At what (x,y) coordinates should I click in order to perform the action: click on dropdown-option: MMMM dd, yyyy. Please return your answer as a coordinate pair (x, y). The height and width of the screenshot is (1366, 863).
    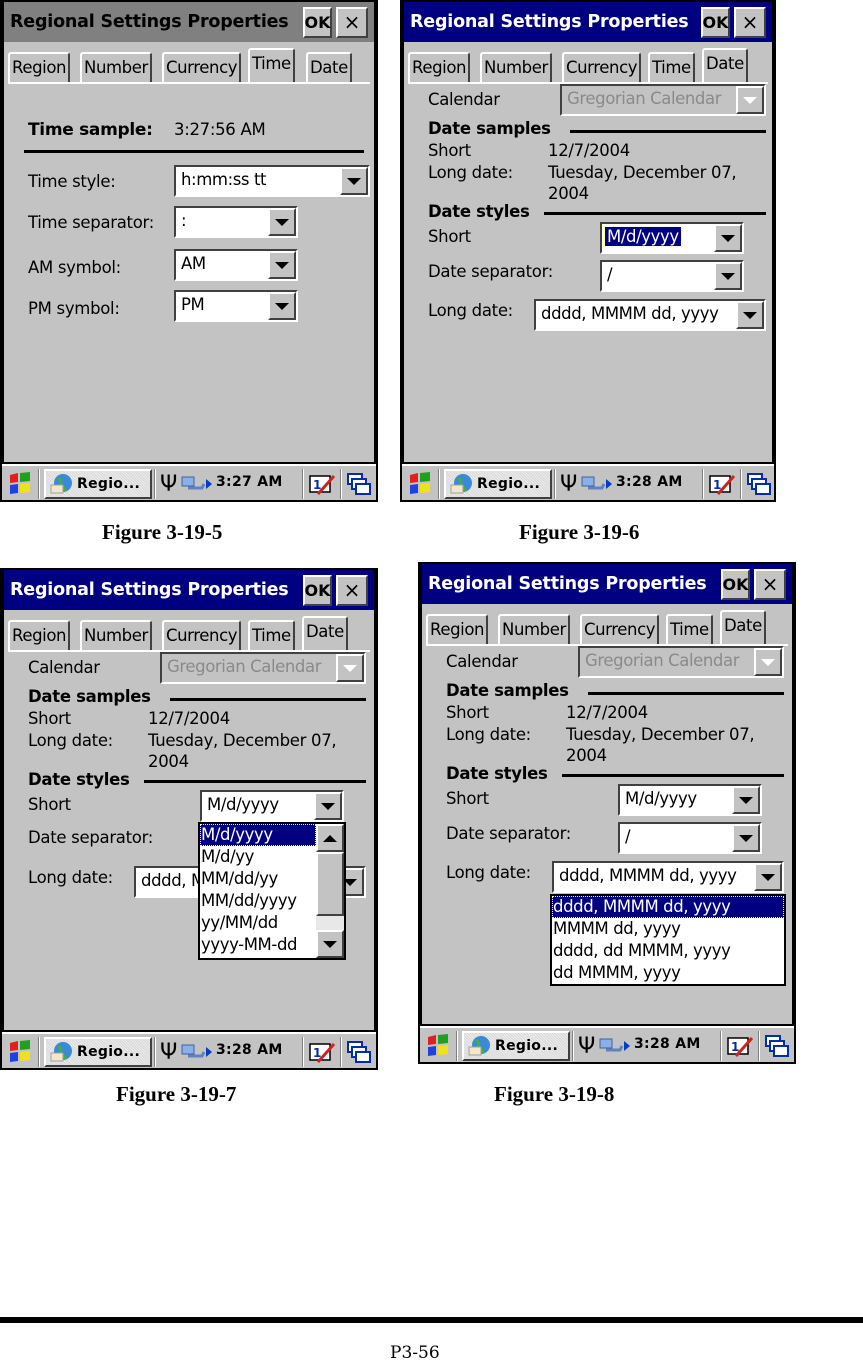
    Looking at the image, I should click on (668, 929).